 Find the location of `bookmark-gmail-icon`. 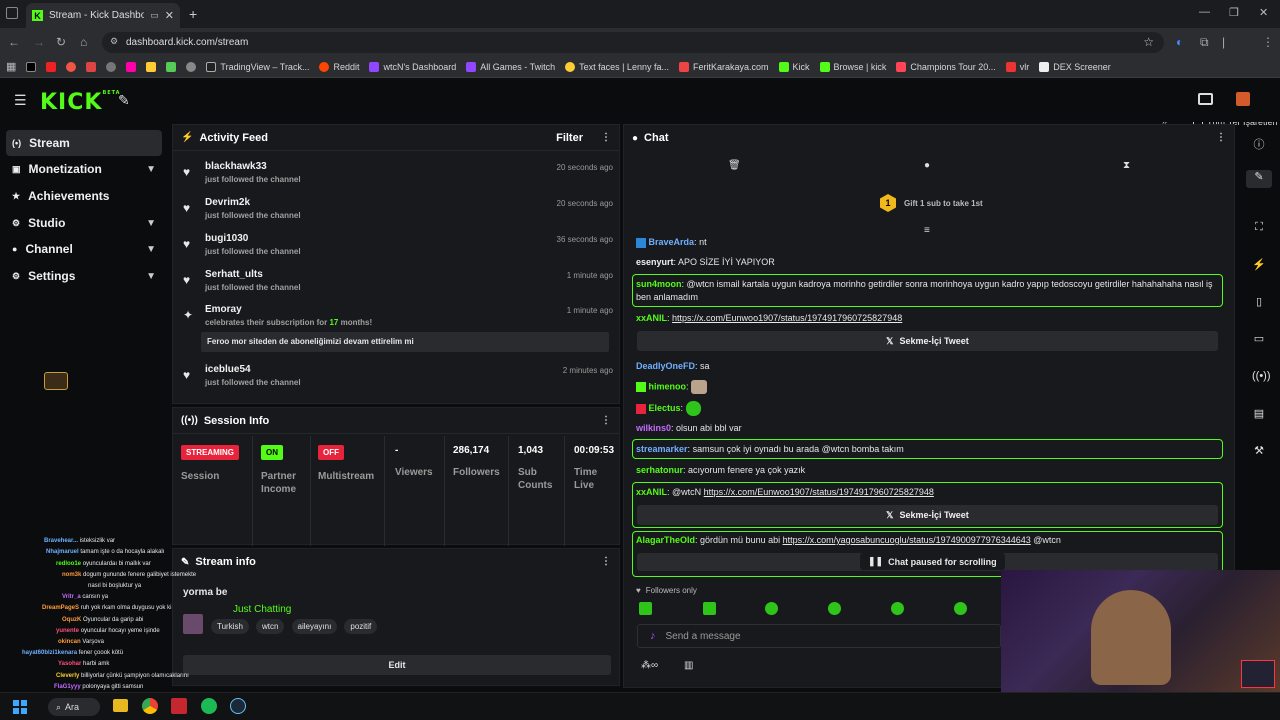

bookmark-gmail-icon is located at coordinates (91, 66).